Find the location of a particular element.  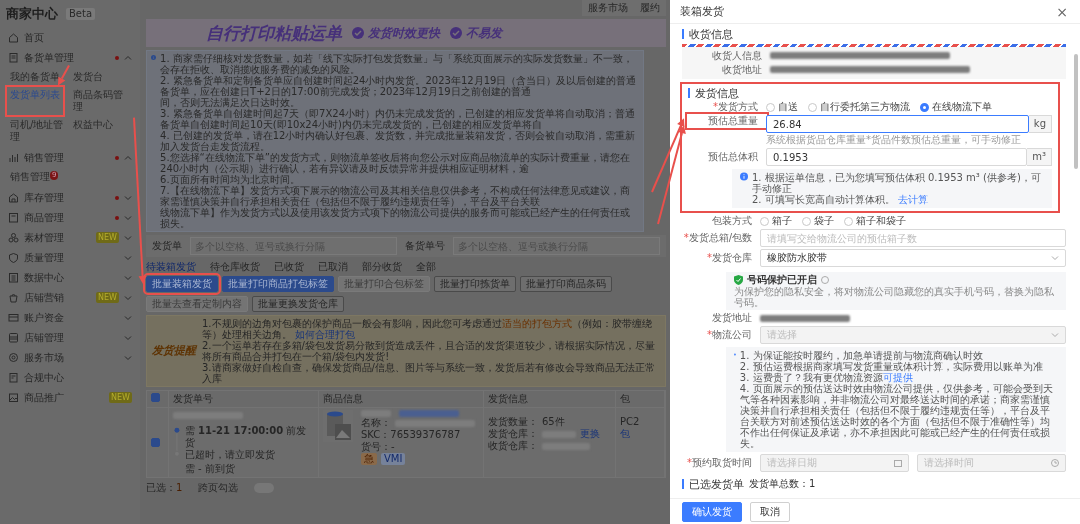

drawer-title: 装箱发货 is located at coordinates (702, 11).